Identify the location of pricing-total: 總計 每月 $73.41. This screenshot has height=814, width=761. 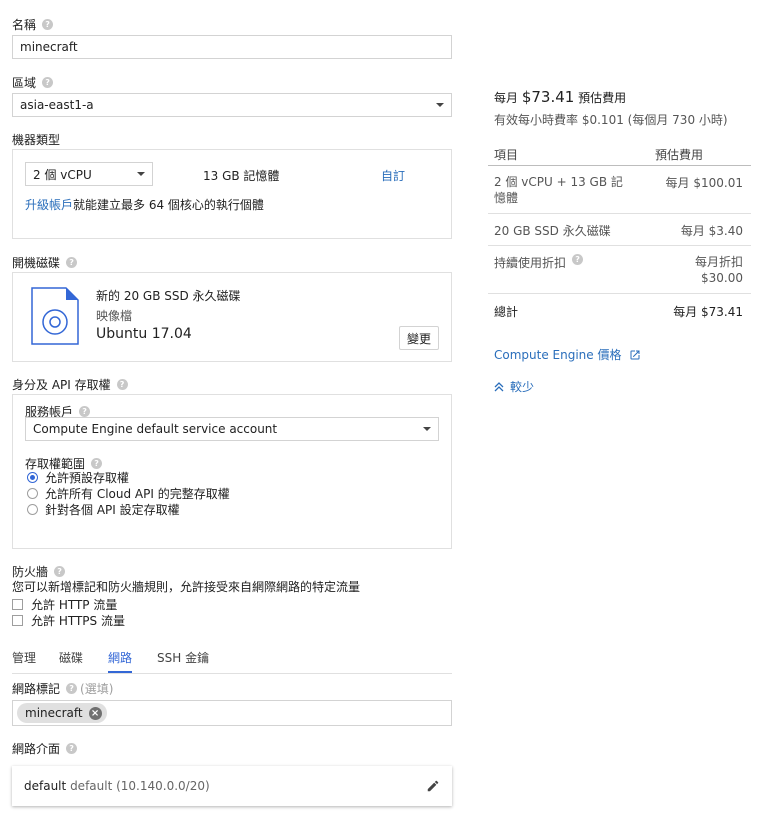
(618, 312).